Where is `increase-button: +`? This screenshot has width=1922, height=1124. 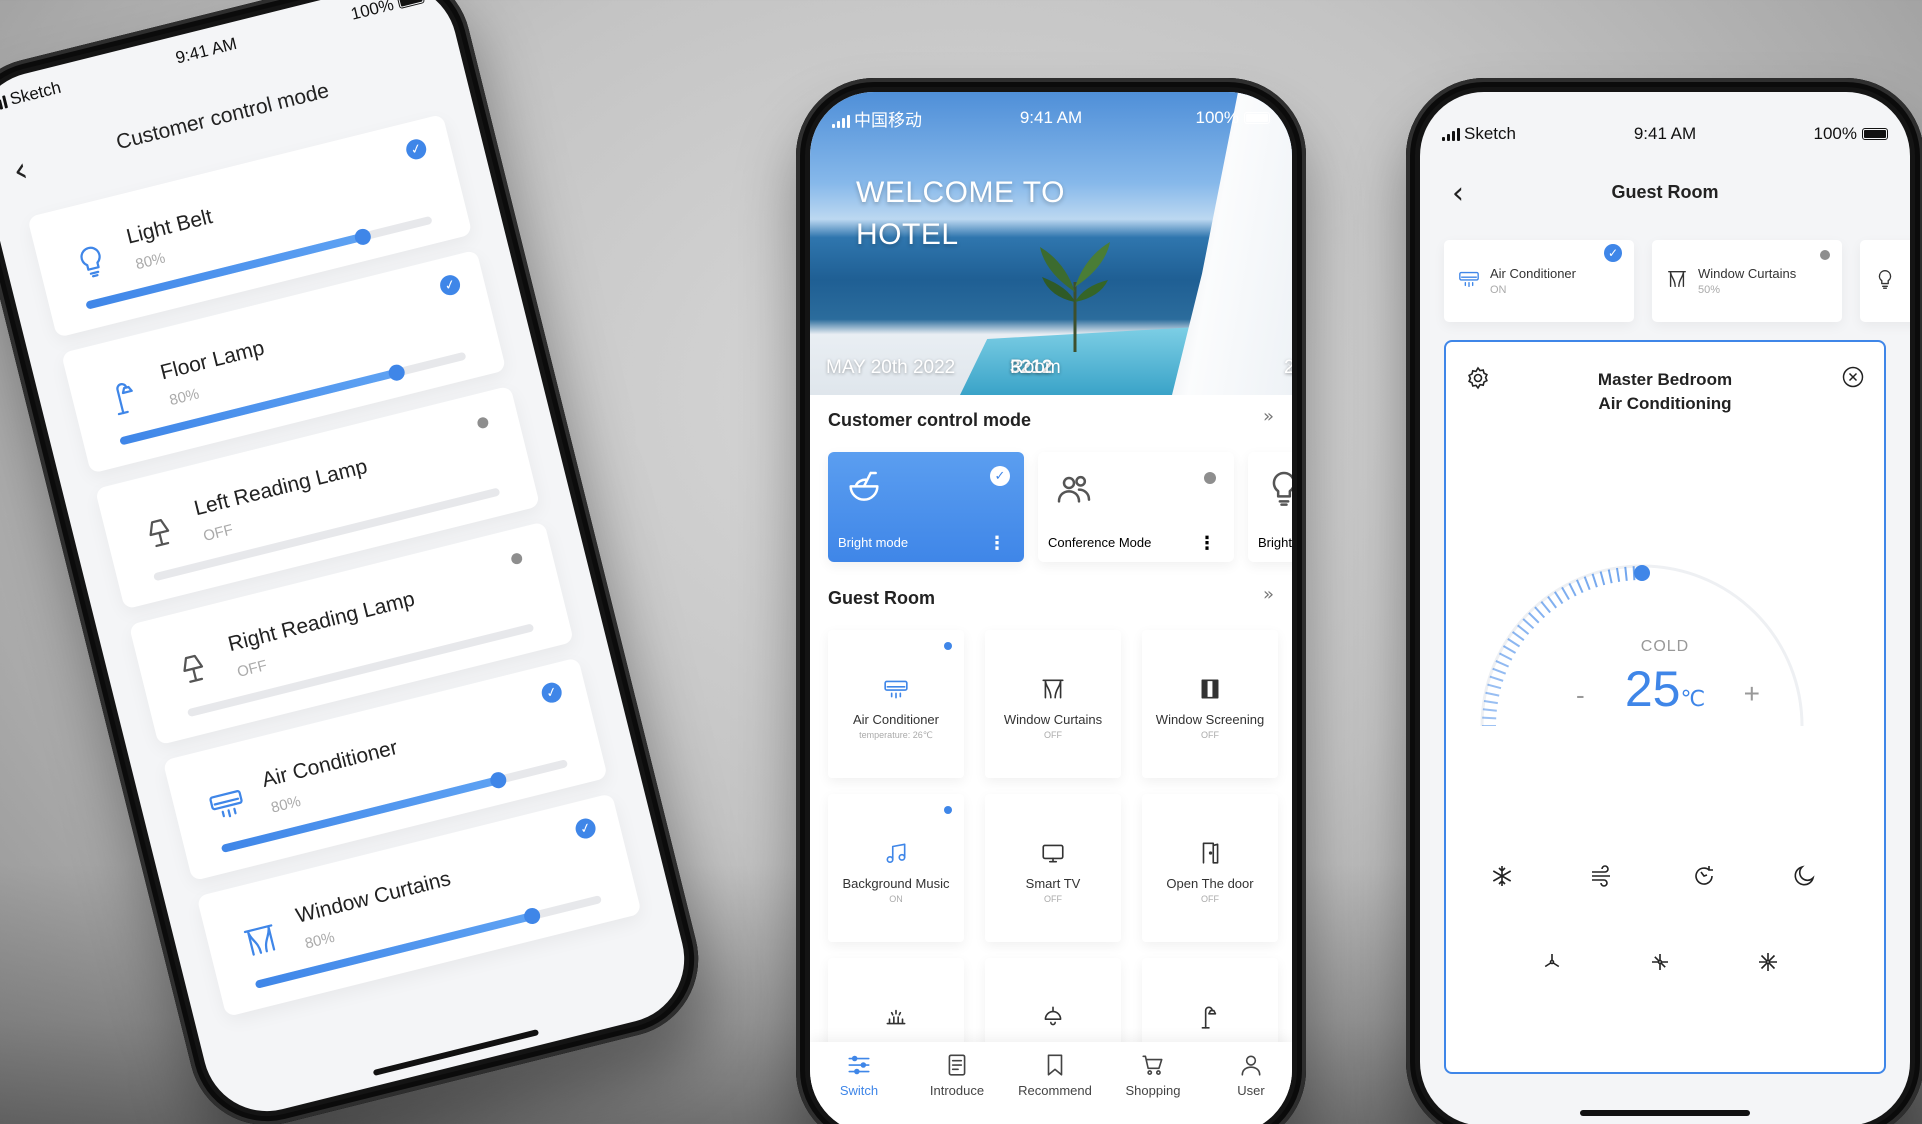 increase-button: + is located at coordinates (1752, 694).